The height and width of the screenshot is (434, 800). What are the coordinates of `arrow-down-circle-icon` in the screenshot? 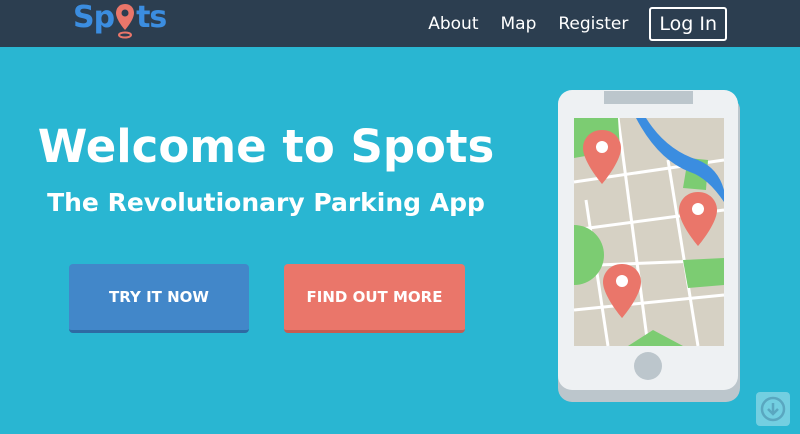 It's located at (773, 409).